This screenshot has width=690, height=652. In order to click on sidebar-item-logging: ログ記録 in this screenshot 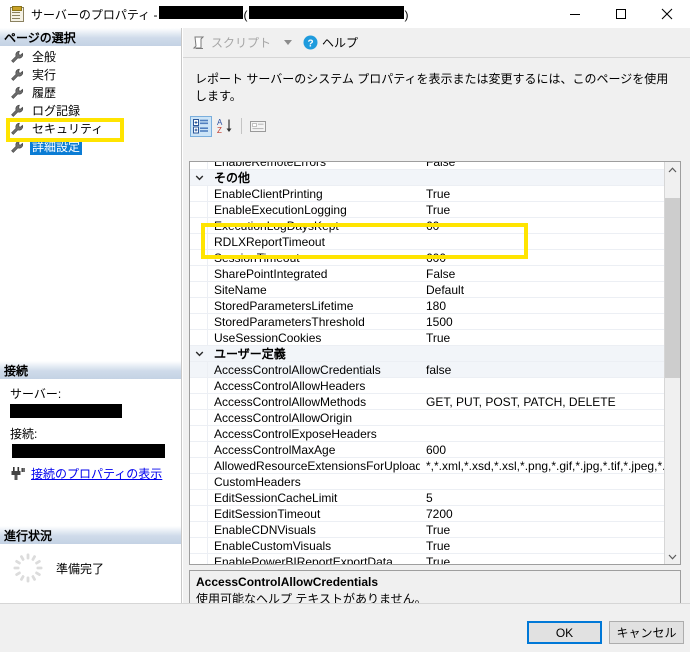, I will do `click(90, 111)`.